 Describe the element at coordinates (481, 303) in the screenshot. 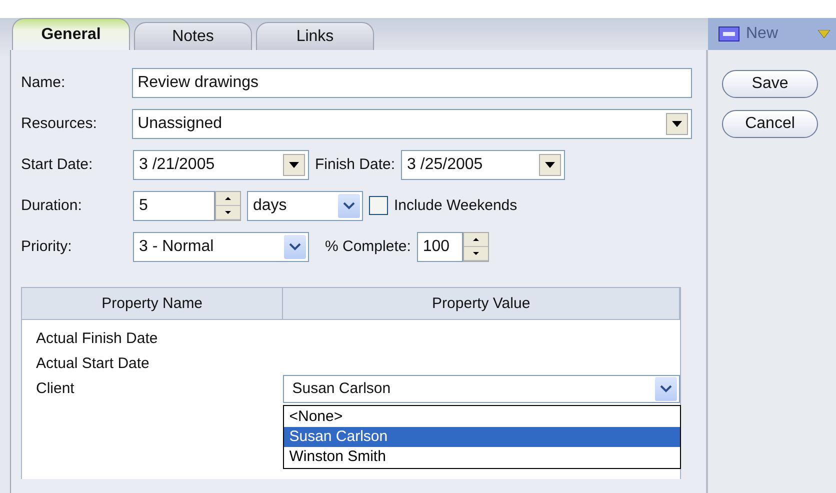

I see `column-header: Property Value` at that location.